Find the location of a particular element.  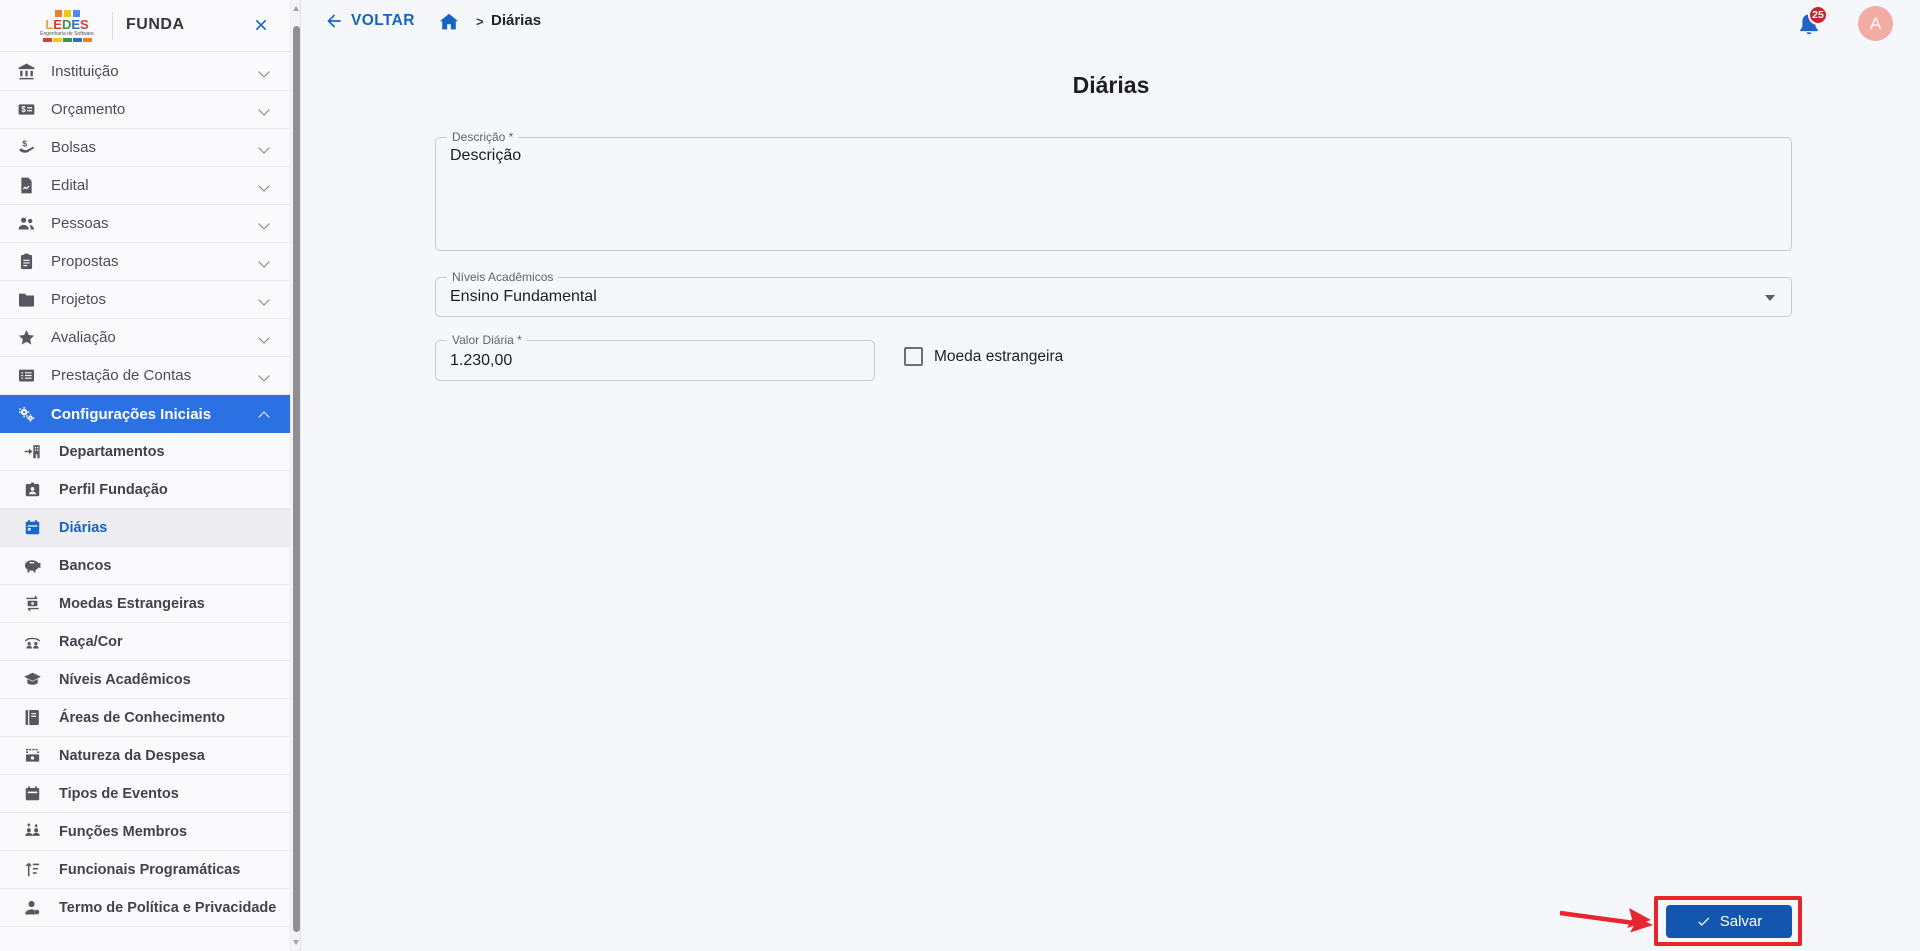

moeda-estrangeira-row: Moeda estrangeira is located at coordinates (983, 356).